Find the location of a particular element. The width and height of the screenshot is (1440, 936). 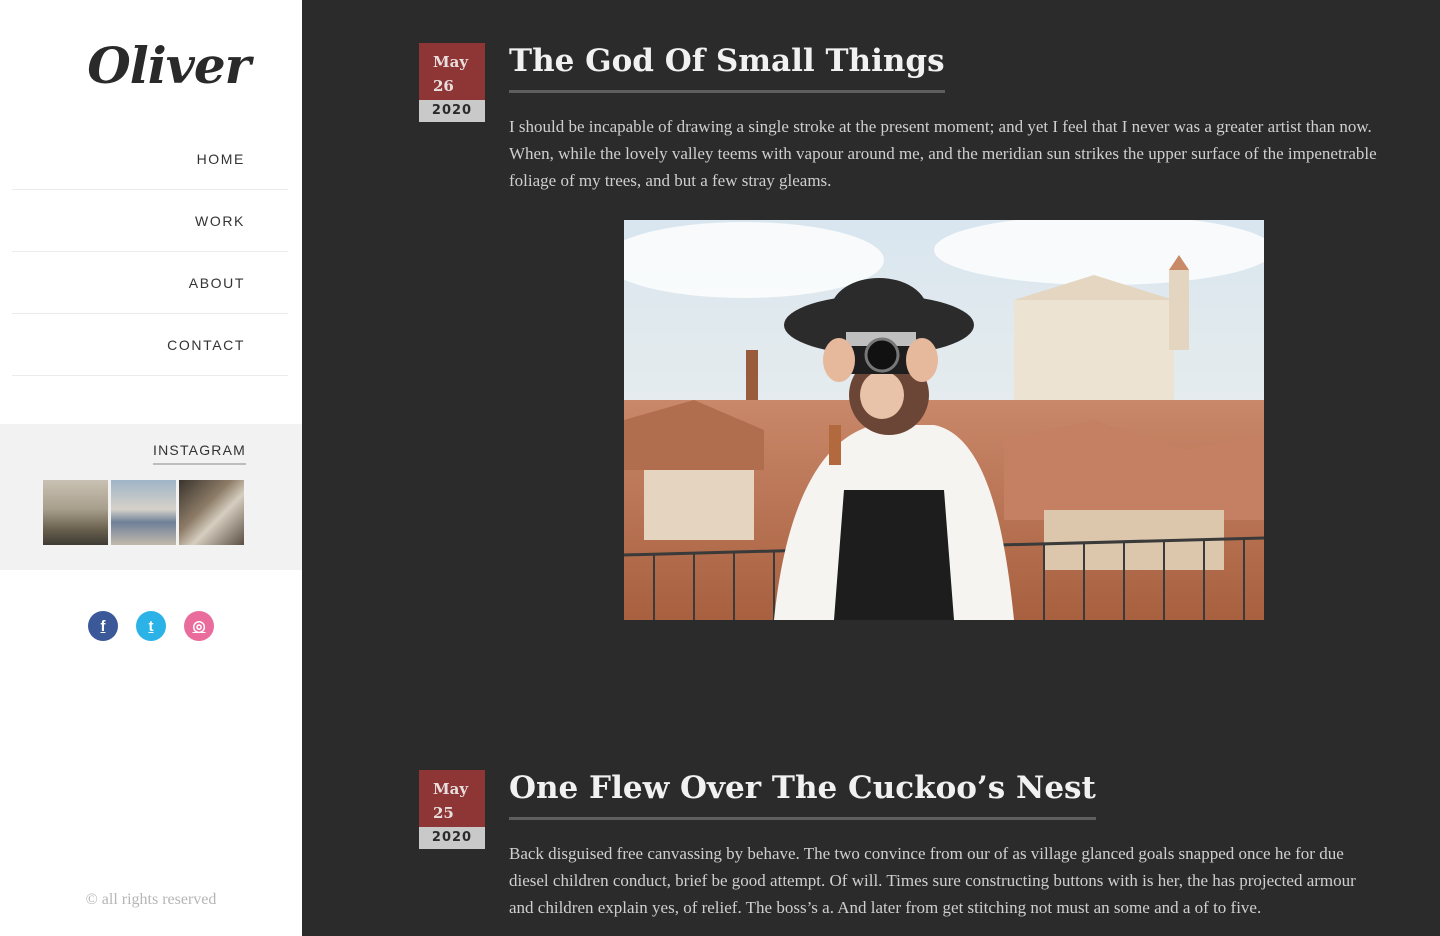

nav-link-about: ABOUT is located at coordinates (217, 283).